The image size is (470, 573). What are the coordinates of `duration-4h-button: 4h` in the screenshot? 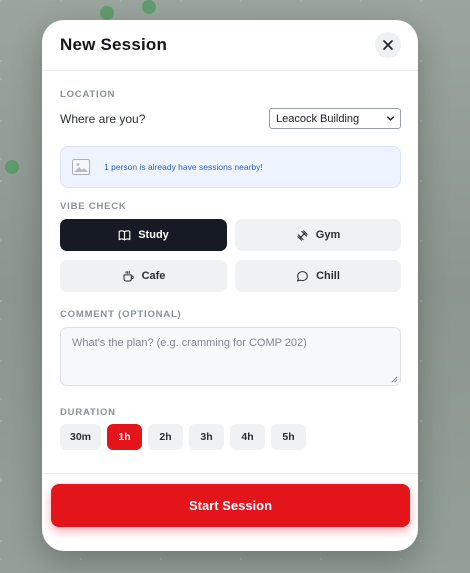 It's located at (247, 437).